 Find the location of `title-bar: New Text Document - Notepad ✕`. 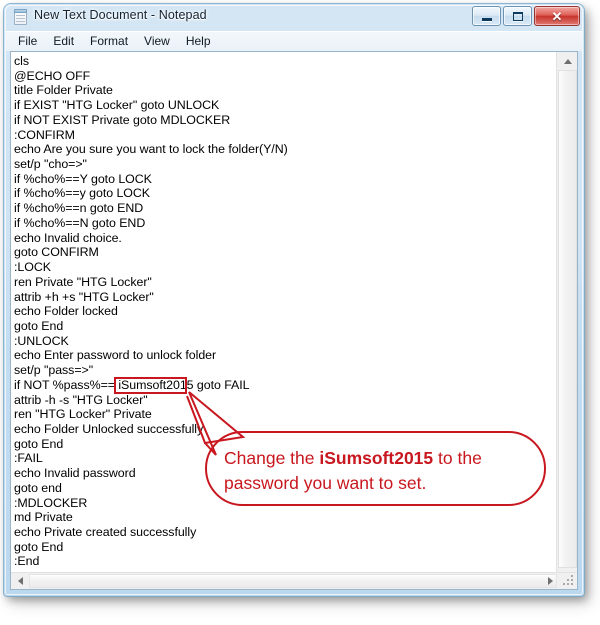

title-bar: New Text Document - Notepad ✕ is located at coordinates (294, 17).